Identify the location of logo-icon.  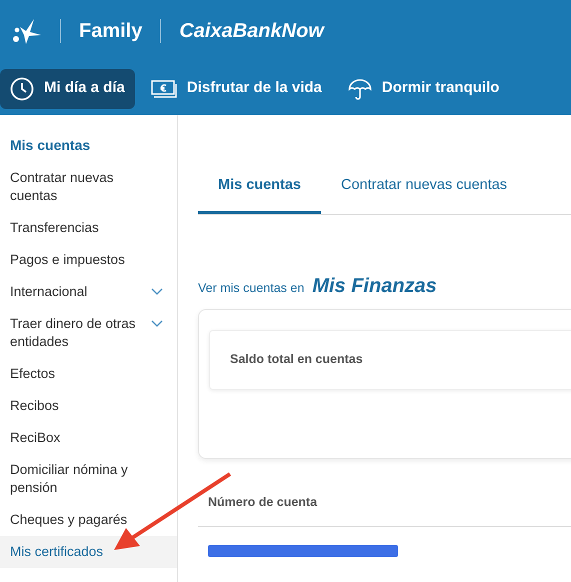
(27, 31).